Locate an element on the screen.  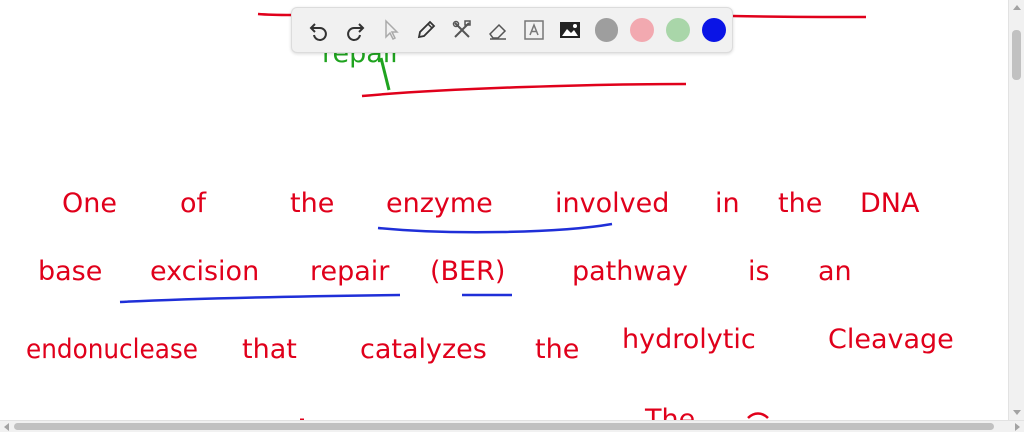
horizontal-scroll-thumb is located at coordinates (504, 426).